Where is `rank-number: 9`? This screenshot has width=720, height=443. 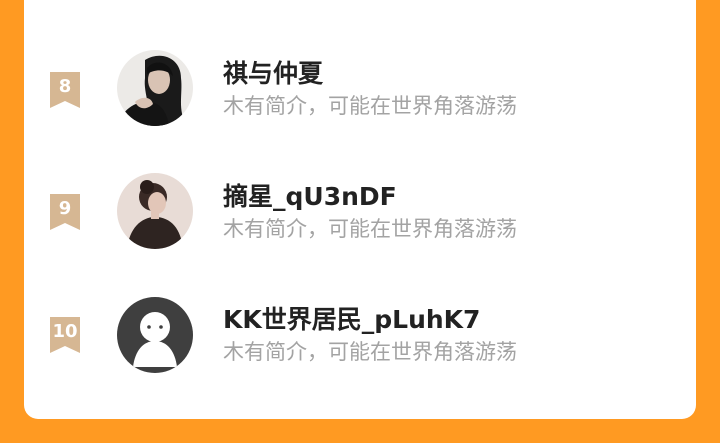
rank-number: 9 is located at coordinates (65, 208).